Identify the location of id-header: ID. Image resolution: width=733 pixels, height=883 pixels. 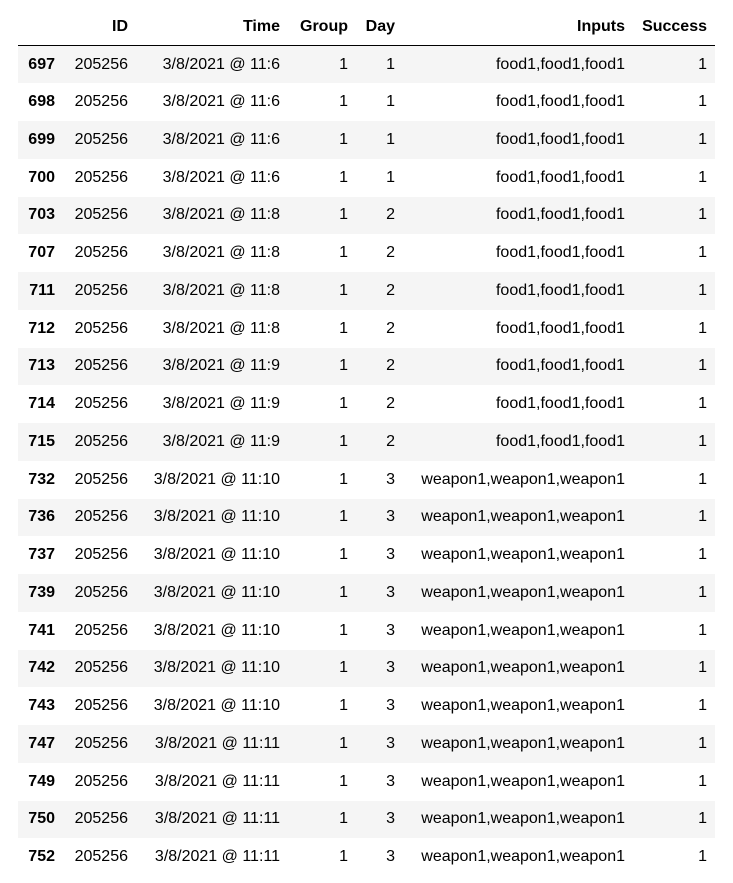
(99, 27).